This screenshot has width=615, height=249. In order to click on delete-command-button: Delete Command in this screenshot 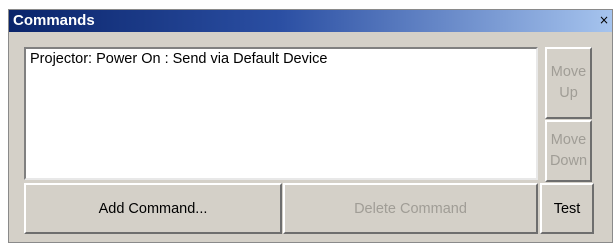, I will do `click(410, 208)`.